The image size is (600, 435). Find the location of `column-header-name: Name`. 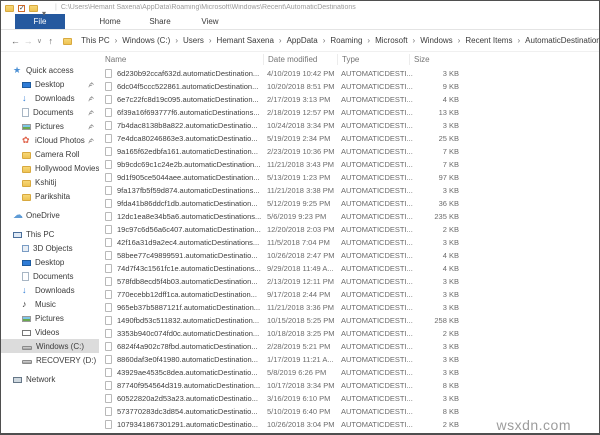

column-header-name: Name is located at coordinates (186, 59).